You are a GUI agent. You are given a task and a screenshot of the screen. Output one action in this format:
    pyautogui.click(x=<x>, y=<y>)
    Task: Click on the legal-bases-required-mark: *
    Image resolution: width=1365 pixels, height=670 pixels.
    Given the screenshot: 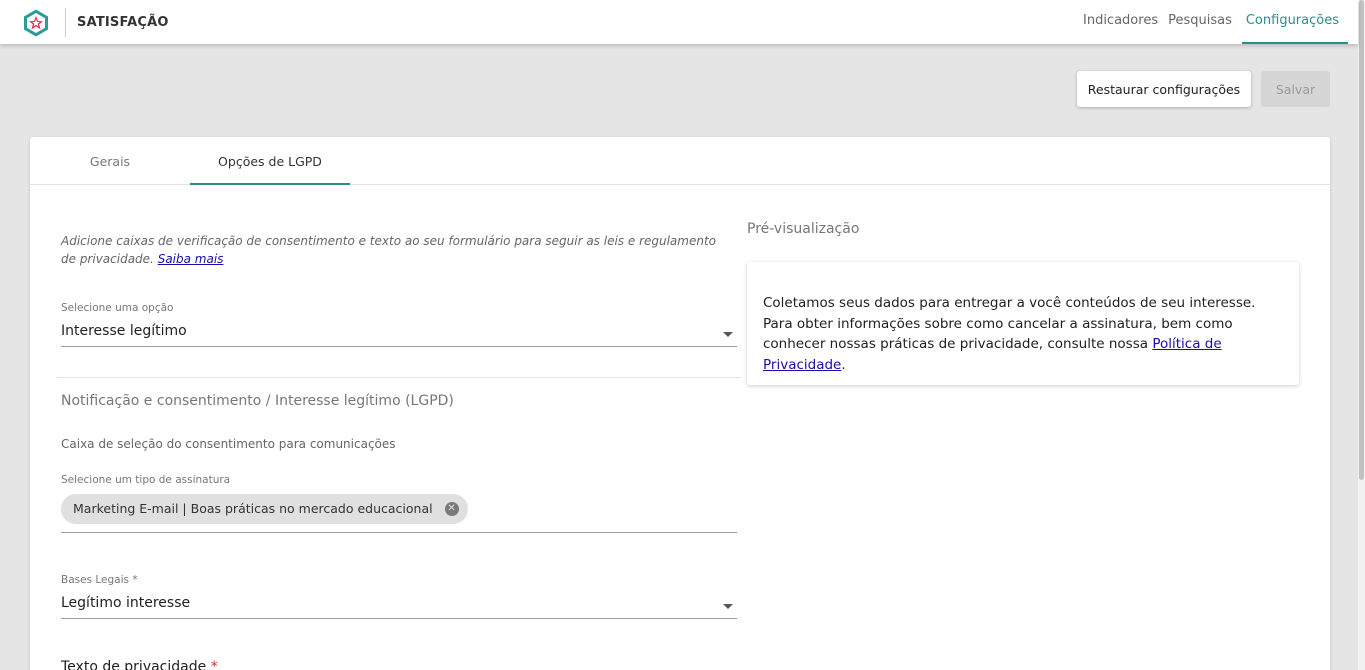 What is the action you would take?
    pyautogui.click(x=135, y=580)
    